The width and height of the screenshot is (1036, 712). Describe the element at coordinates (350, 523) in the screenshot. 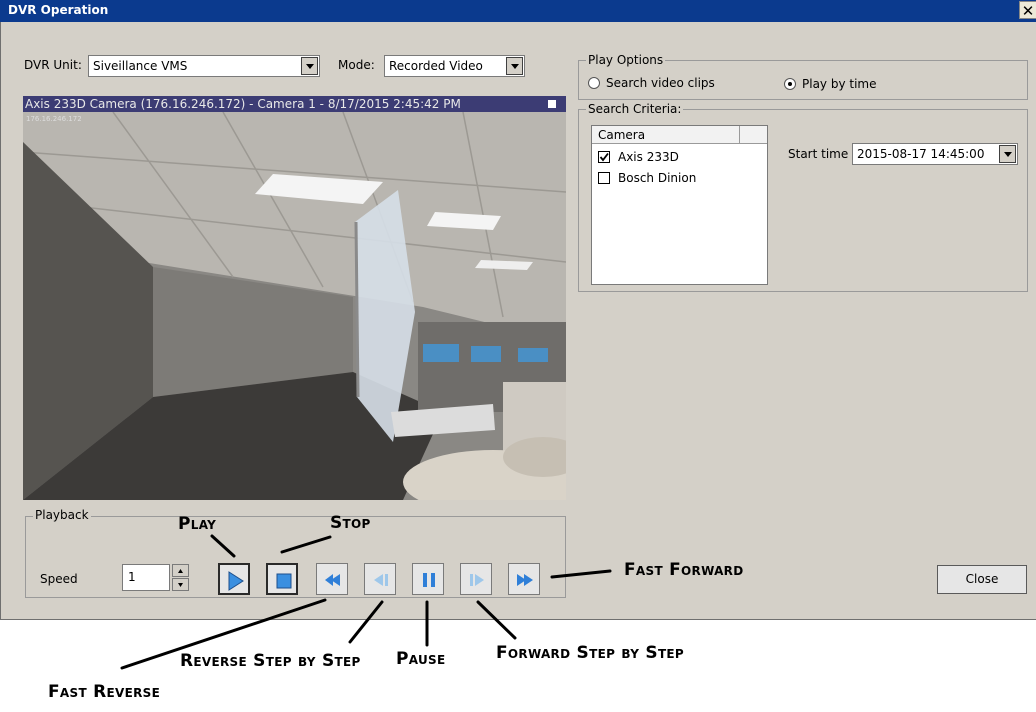

I see `annotation-stop: Stop` at that location.